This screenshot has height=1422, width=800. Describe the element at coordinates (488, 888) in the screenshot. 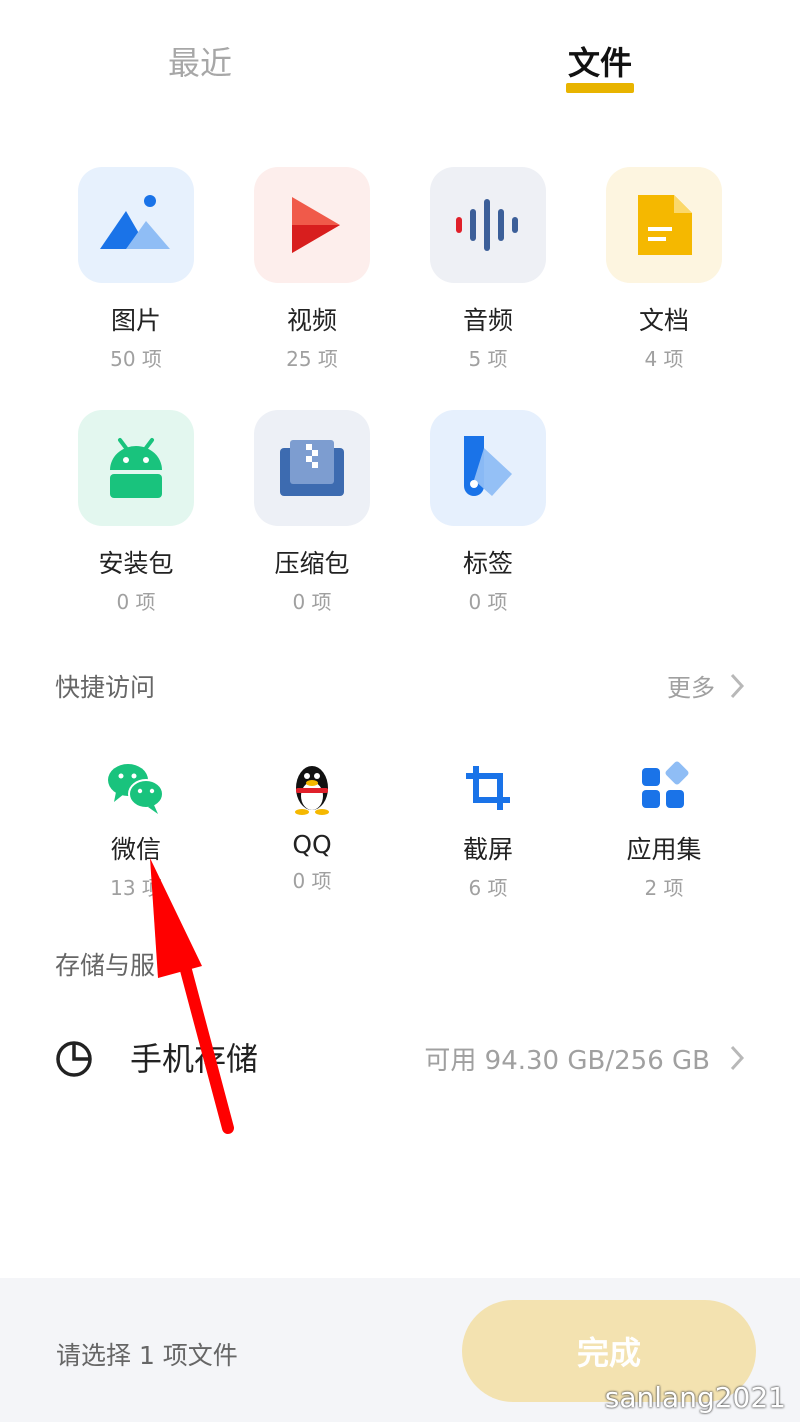

I see `quick-count: 6 项` at that location.